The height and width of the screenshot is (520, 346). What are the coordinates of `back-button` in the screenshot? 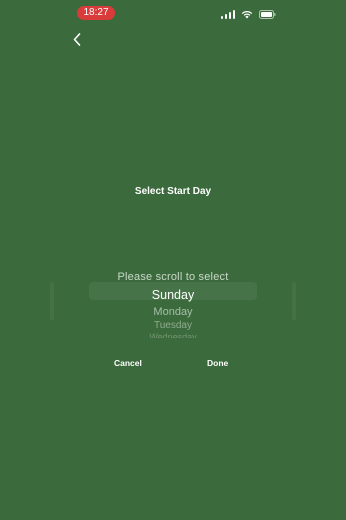 It's located at (77, 39).